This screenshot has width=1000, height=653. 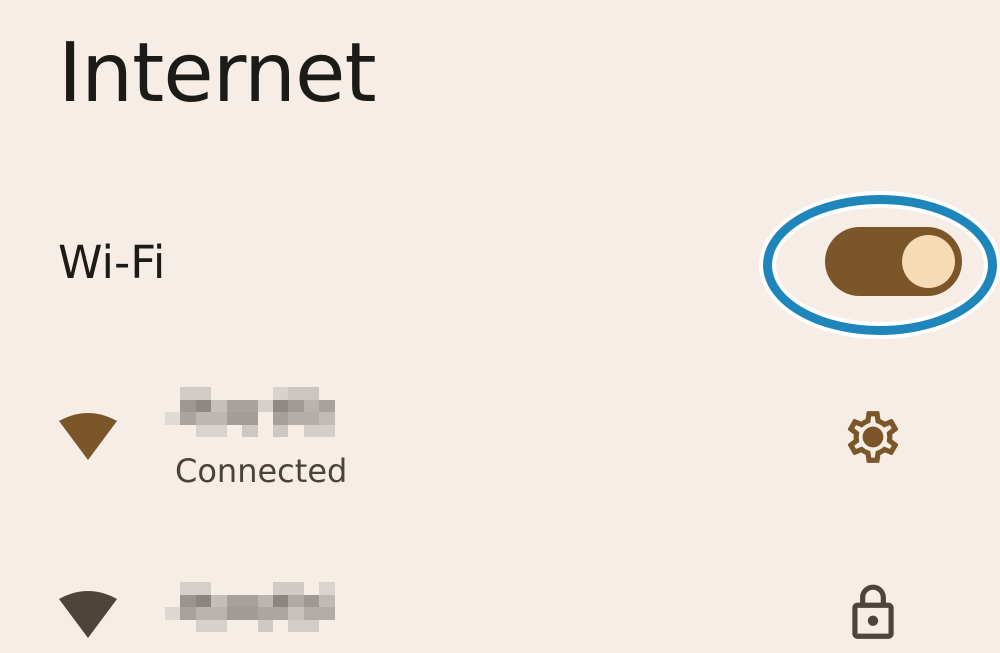 I want to click on wifi-label: Wi-Fi, so click(x=112, y=262).